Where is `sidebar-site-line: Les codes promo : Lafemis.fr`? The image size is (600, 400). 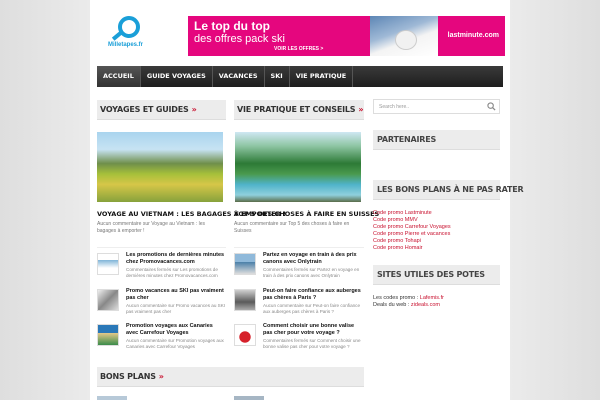 sidebar-site-line: Les codes promo : Lafemis.fr is located at coordinates (408, 298).